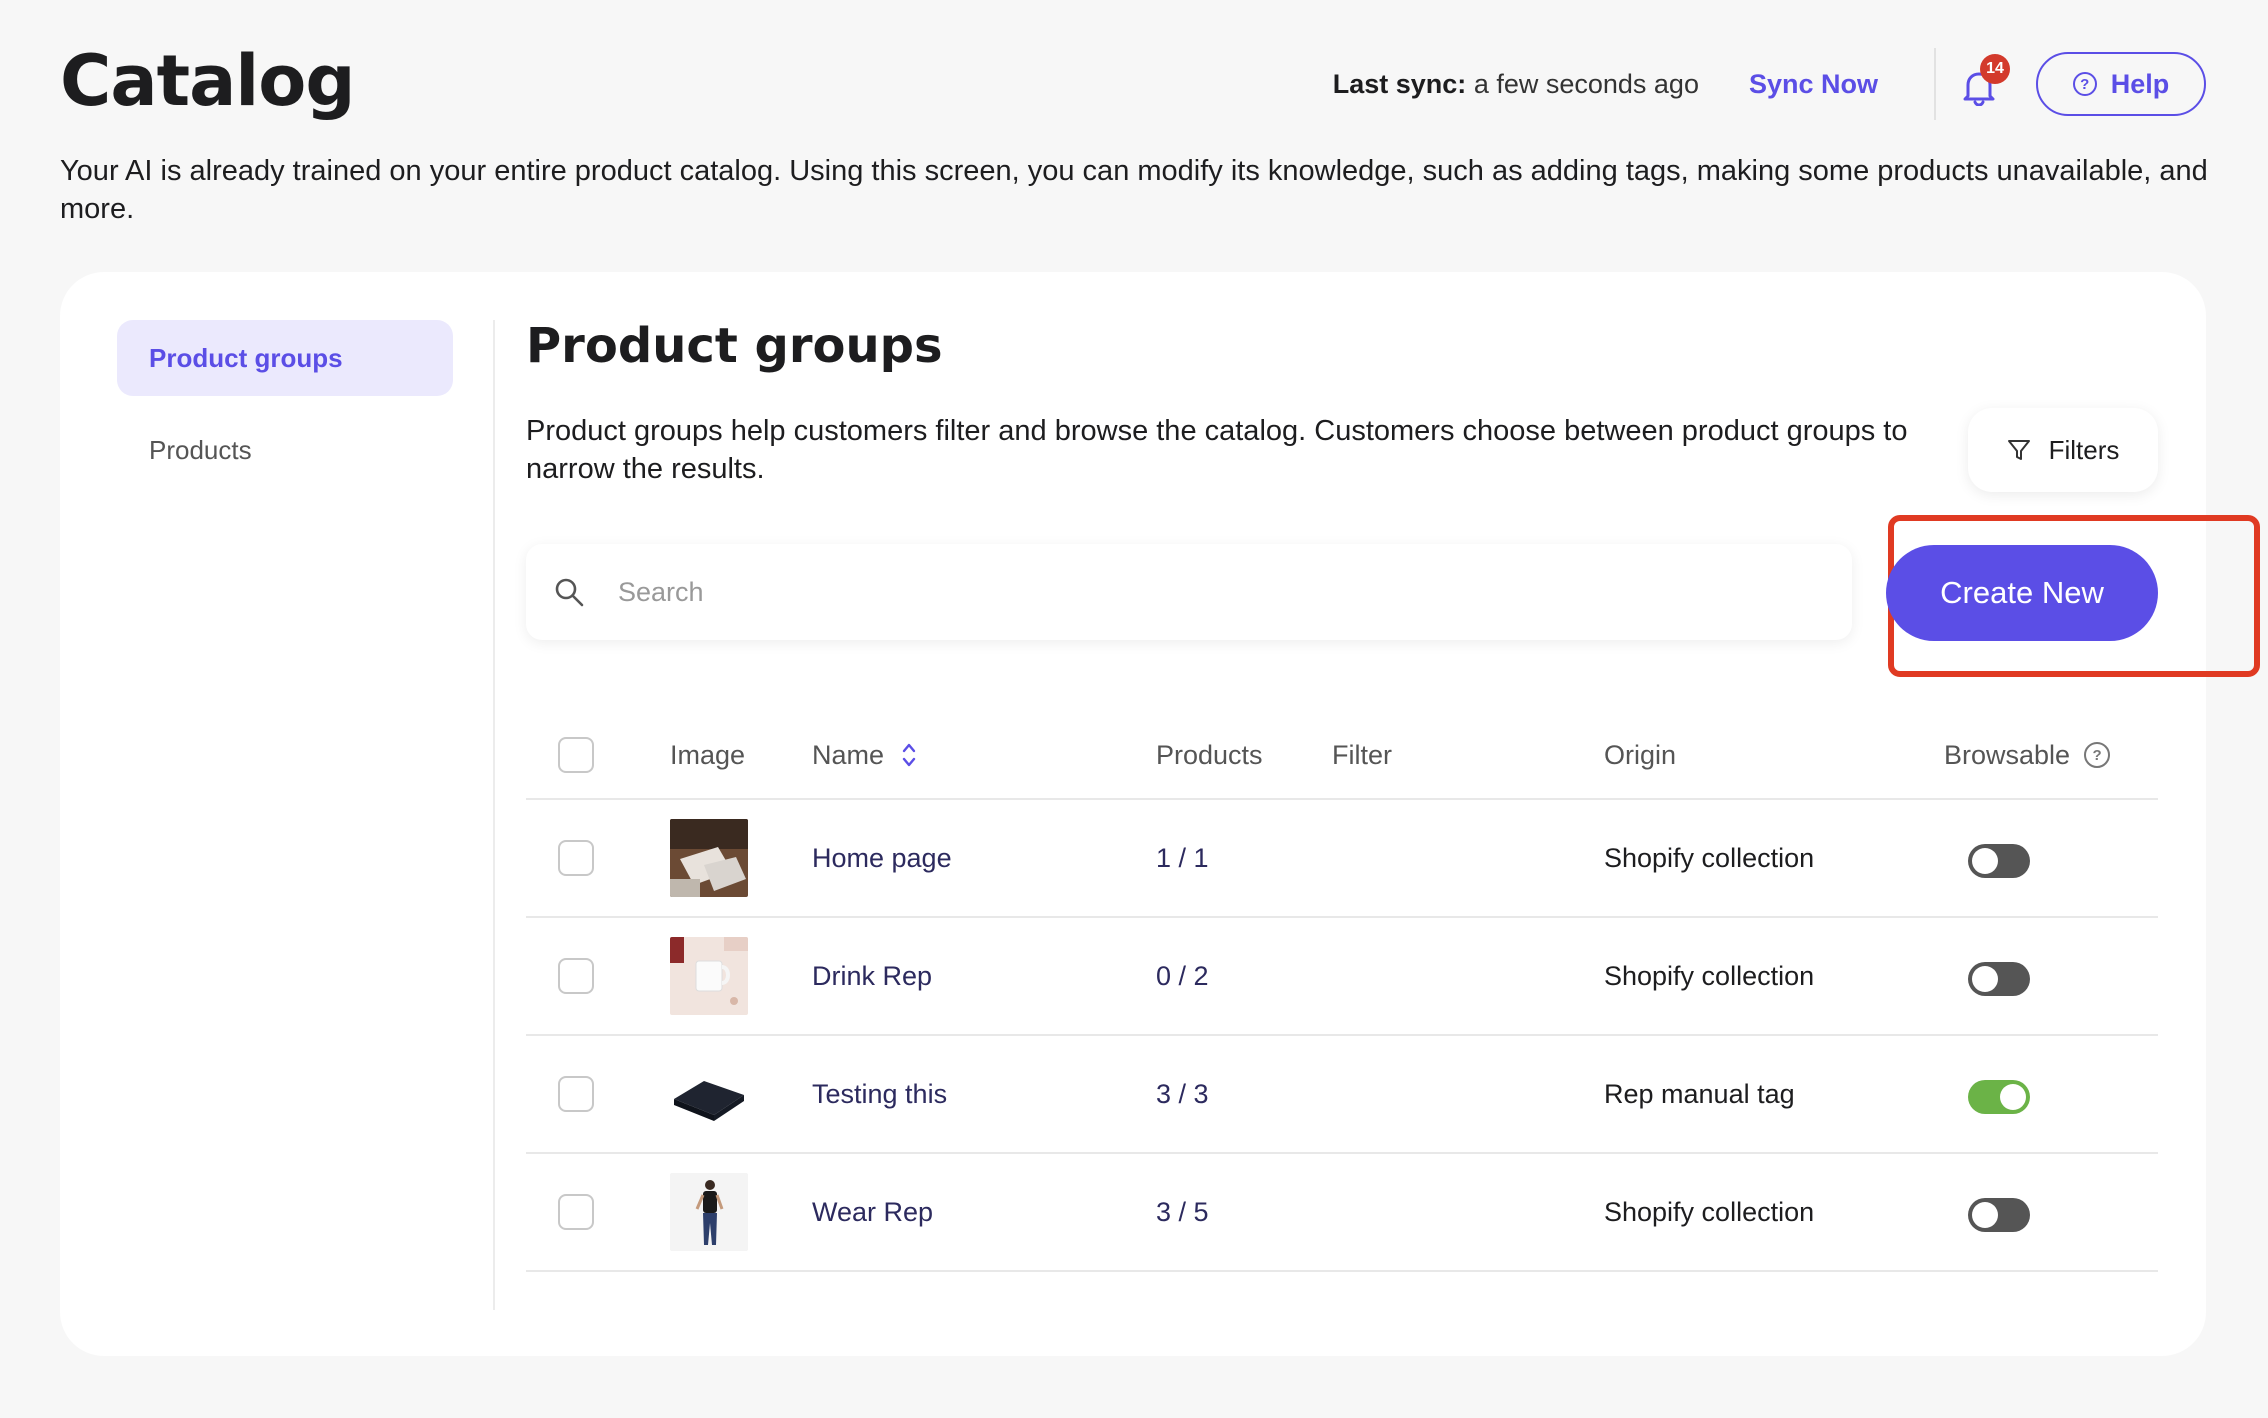 The image size is (2268, 1418). What do you see at coordinates (2022, 593) in the screenshot?
I see `create-new-button: Create New` at bounding box center [2022, 593].